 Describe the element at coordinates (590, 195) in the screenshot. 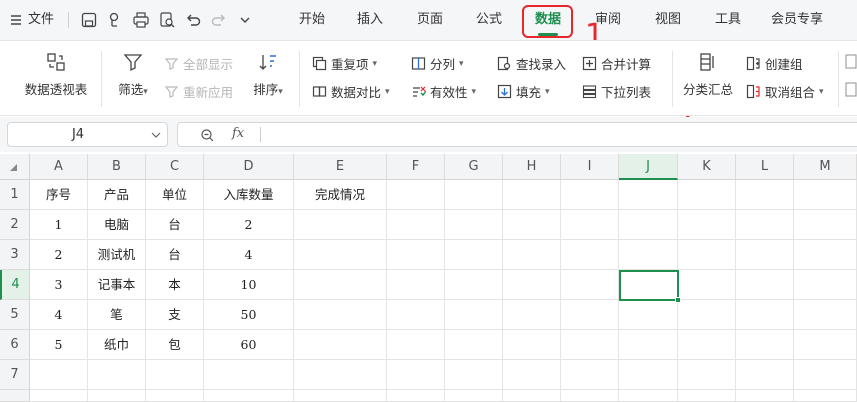

I see `cell-i1` at that location.